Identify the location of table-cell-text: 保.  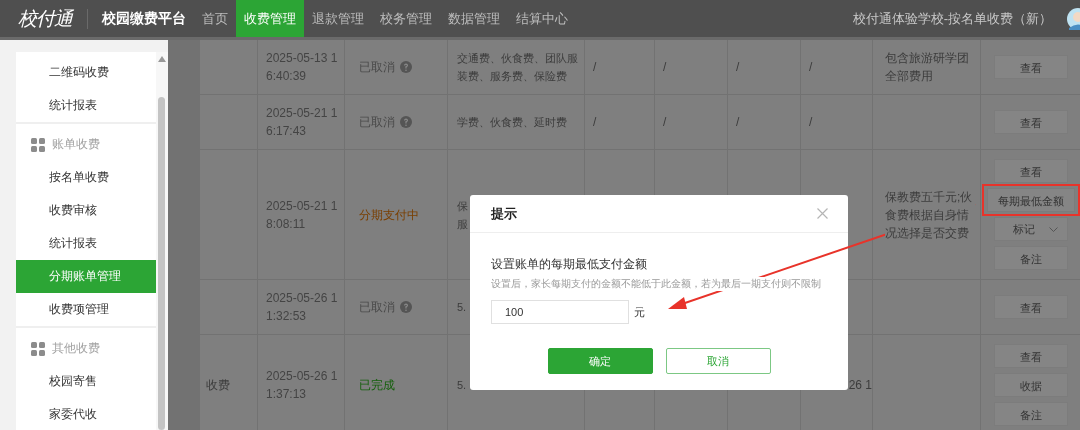
(462, 206).